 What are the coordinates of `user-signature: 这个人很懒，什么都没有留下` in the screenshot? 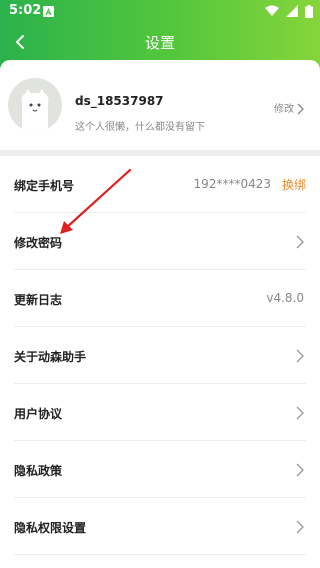 It's located at (140, 127).